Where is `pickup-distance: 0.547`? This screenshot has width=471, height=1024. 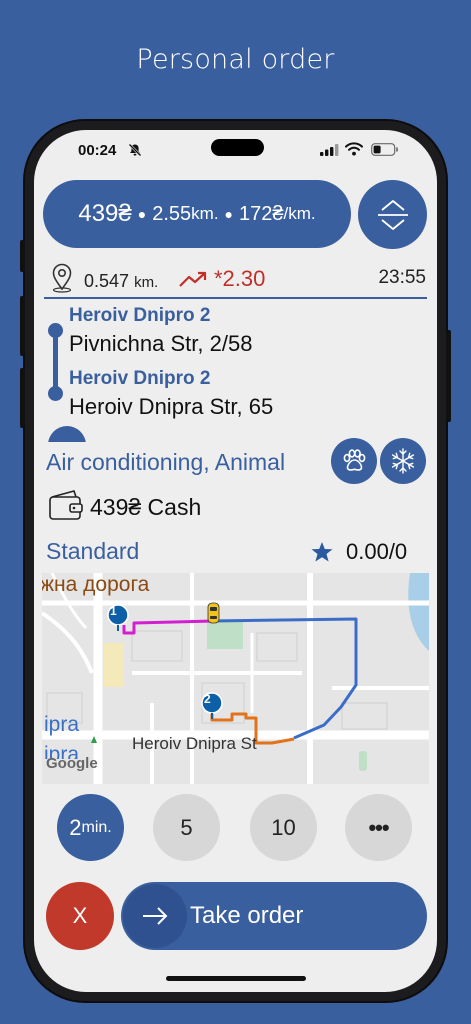 pickup-distance: 0.547 is located at coordinates (107, 281).